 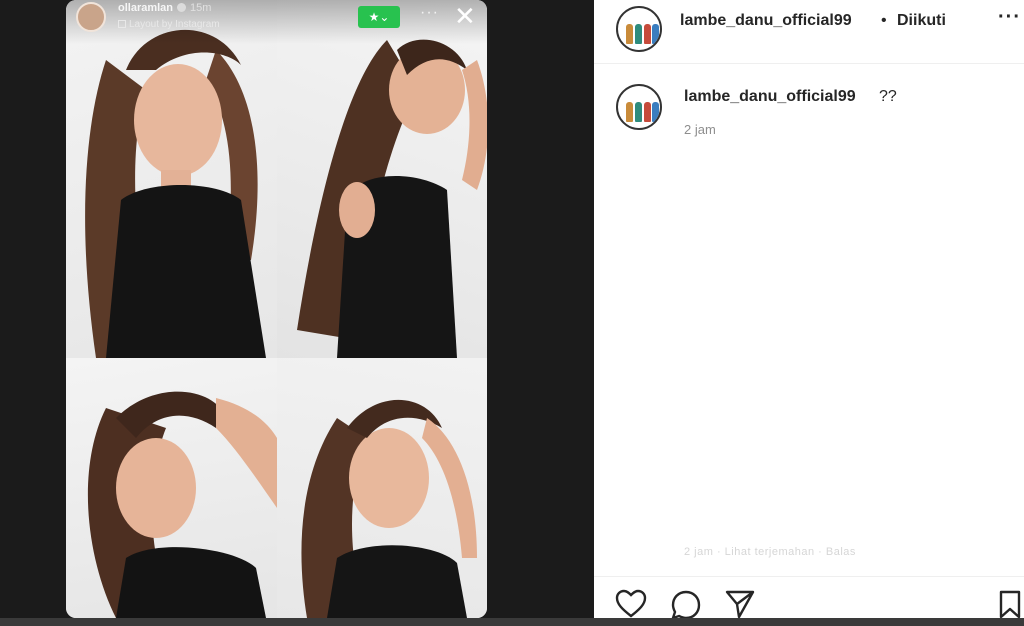 I want to click on story-layout-attribution: Layout by Instagram, so click(x=169, y=24).